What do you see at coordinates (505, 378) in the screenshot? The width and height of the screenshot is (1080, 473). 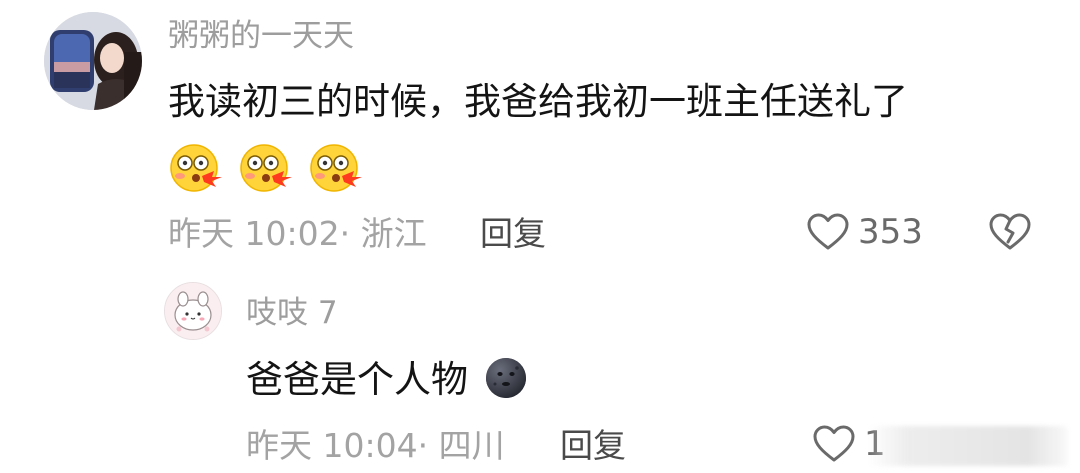 I see `new-moon-face-emoji` at bounding box center [505, 378].